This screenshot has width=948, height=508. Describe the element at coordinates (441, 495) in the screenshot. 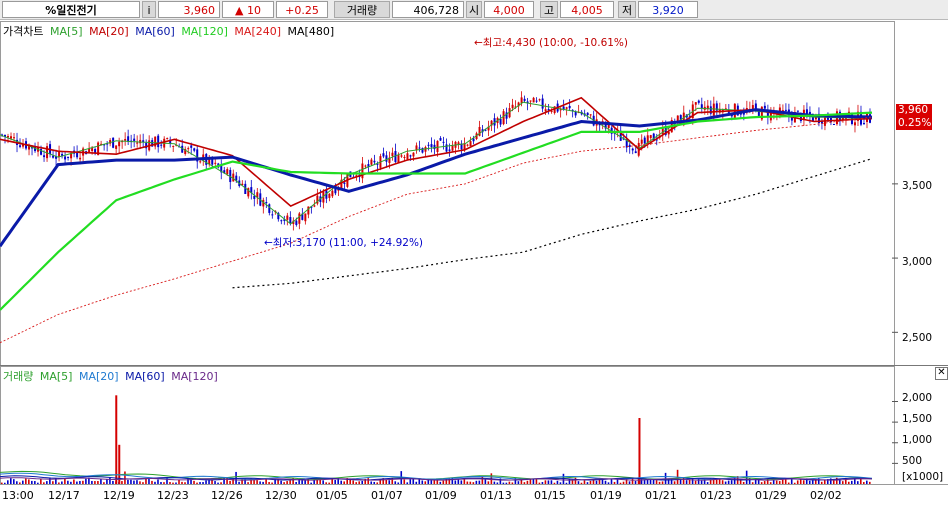

I see `x-tick-label: 01/09` at that location.